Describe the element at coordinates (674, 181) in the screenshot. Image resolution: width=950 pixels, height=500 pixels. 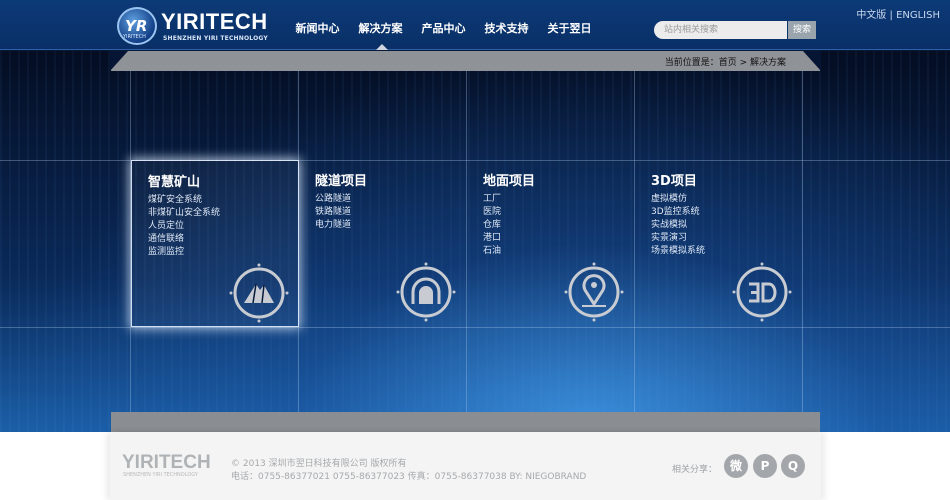
I see `panel-title: 3D项目` at that location.